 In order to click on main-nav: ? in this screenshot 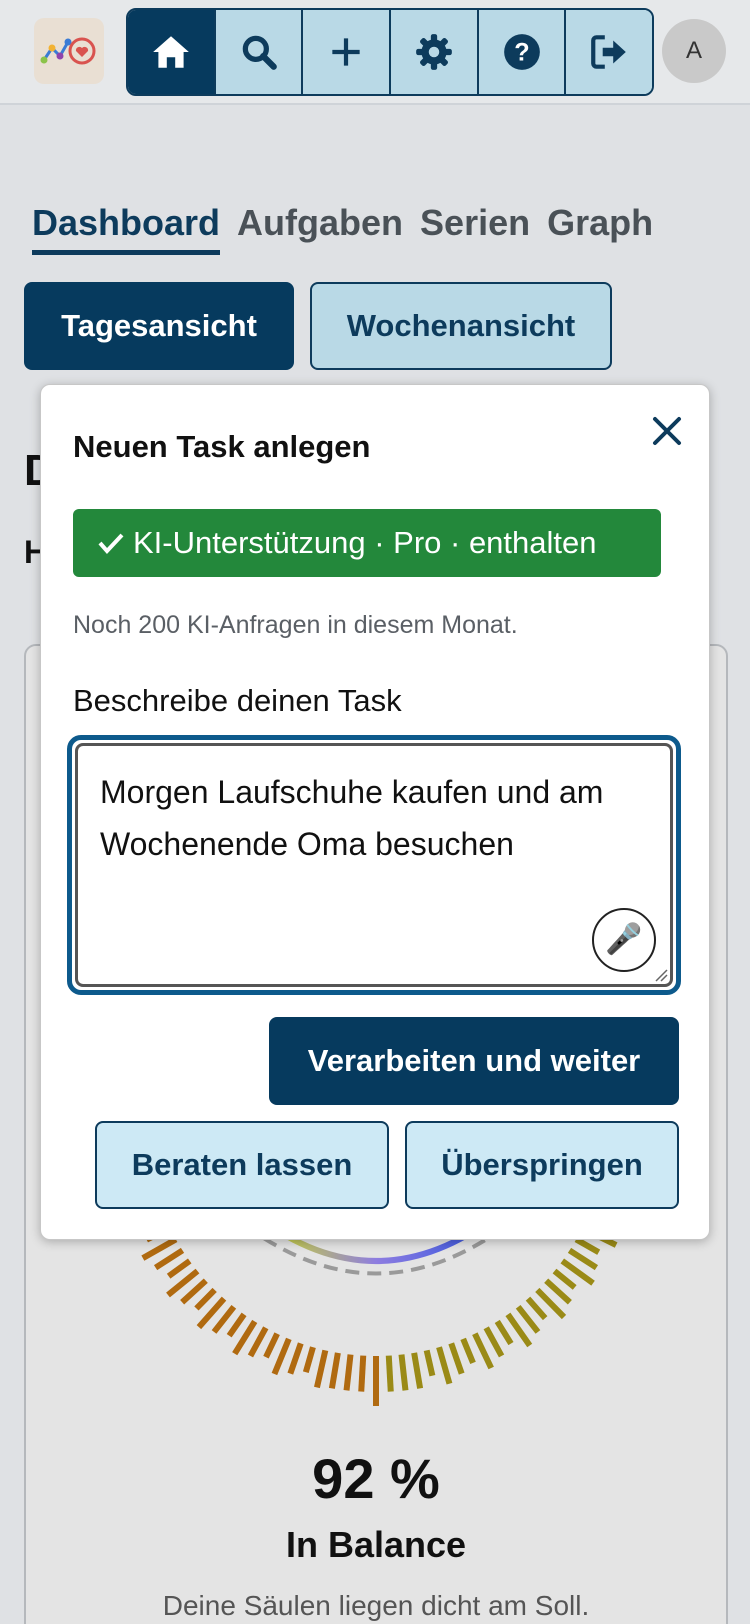, I will do `click(390, 52)`.